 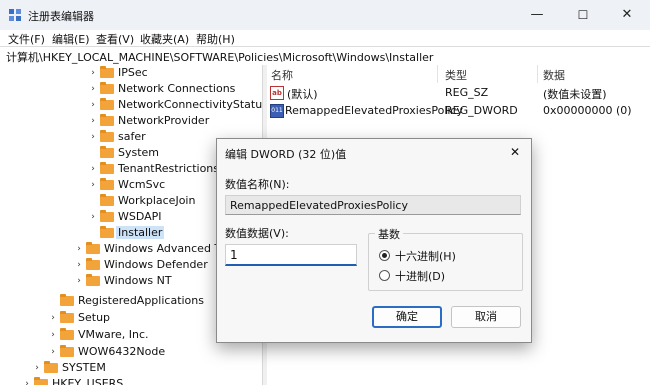 What do you see at coordinates (169, 168) in the screenshot?
I see `tree-node-label: TenantRestrictions` at bounding box center [169, 168].